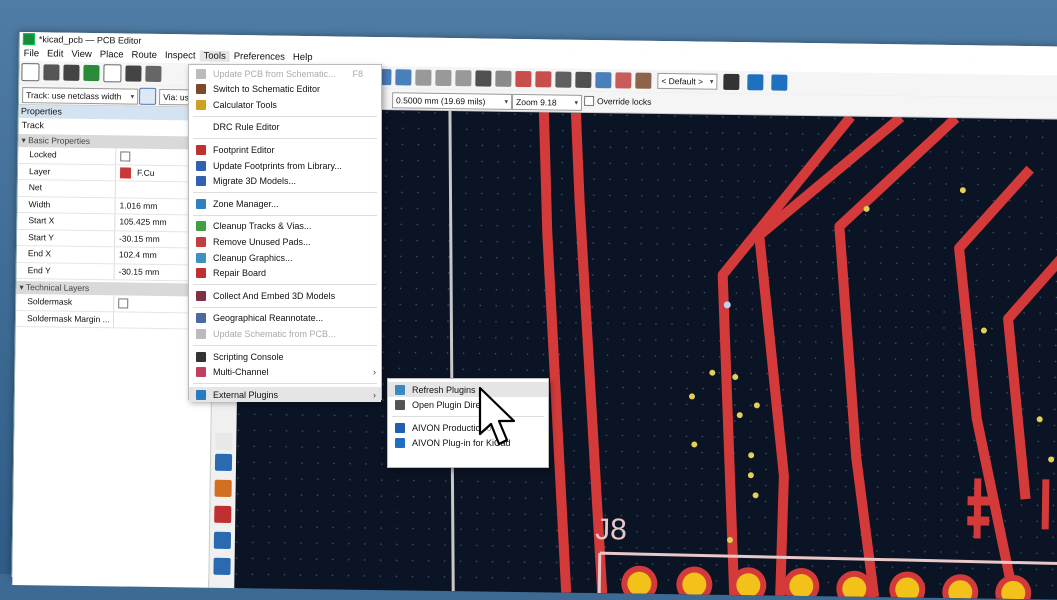 This screenshot has width=1057, height=600. What do you see at coordinates (214, 56) in the screenshot?
I see `menu-tools: Tools` at bounding box center [214, 56].